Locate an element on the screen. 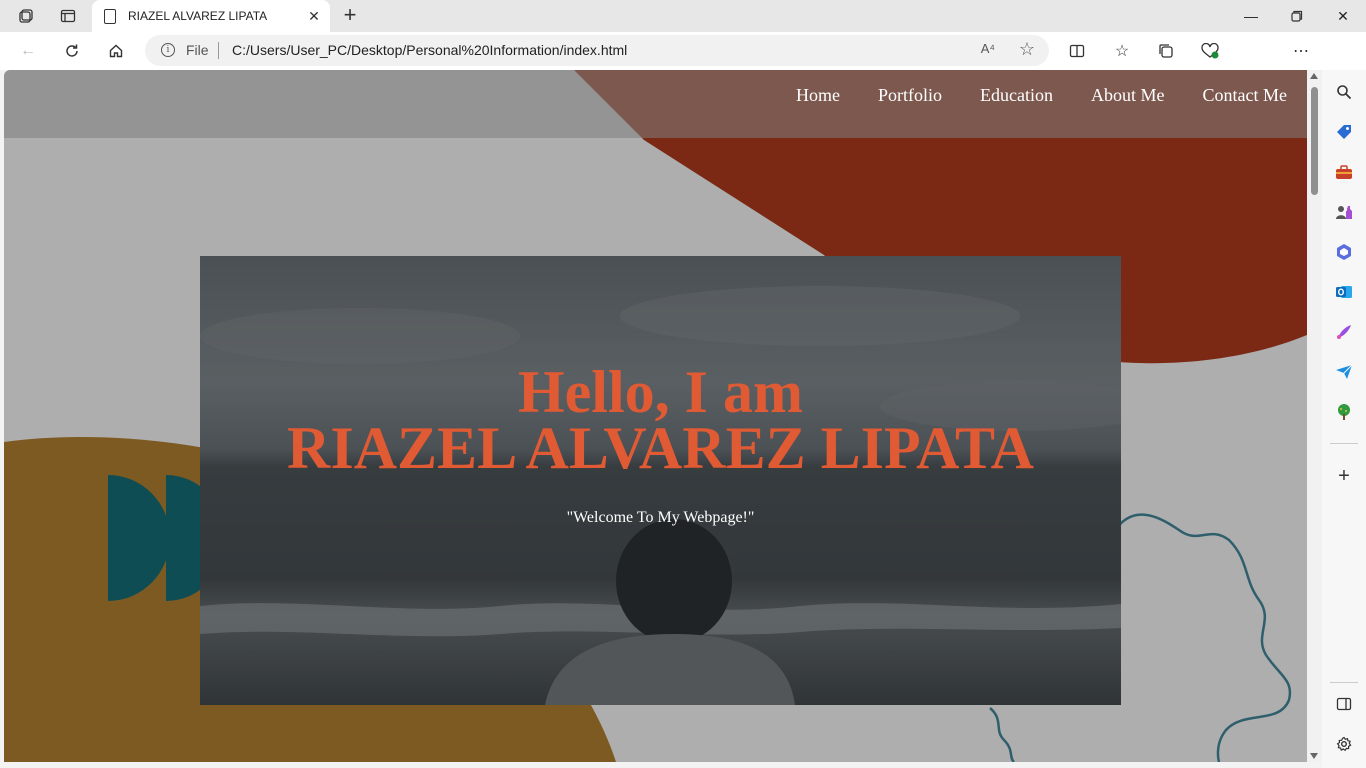 The width and height of the screenshot is (1366, 768). restore-icon is located at coordinates (1297, 16).